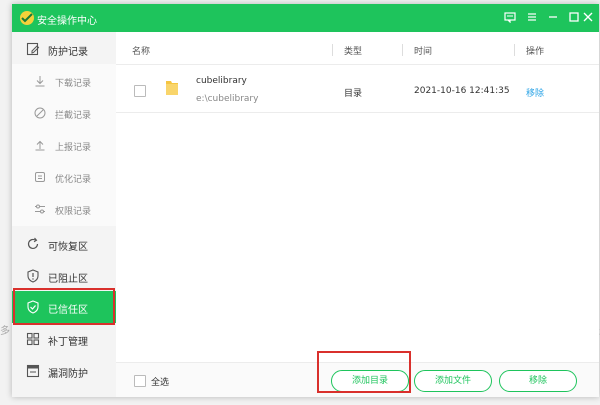 The width and height of the screenshot is (600, 405). What do you see at coordinates (40, 177) in the screenshot?
I see `optimize-icon` at bounding box center [40, 177].